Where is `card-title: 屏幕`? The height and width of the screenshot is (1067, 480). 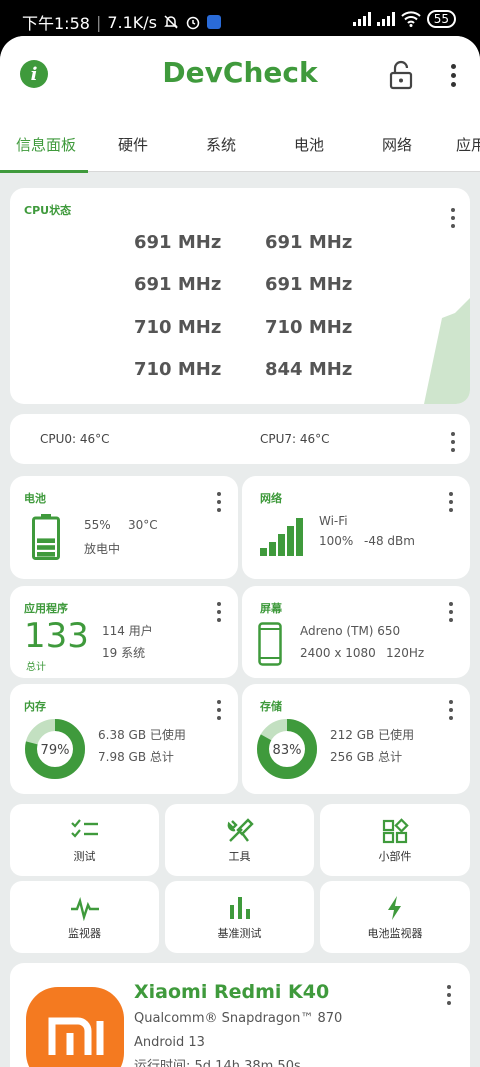 card-title: 屏幕 is located at coordinates (271, 608).